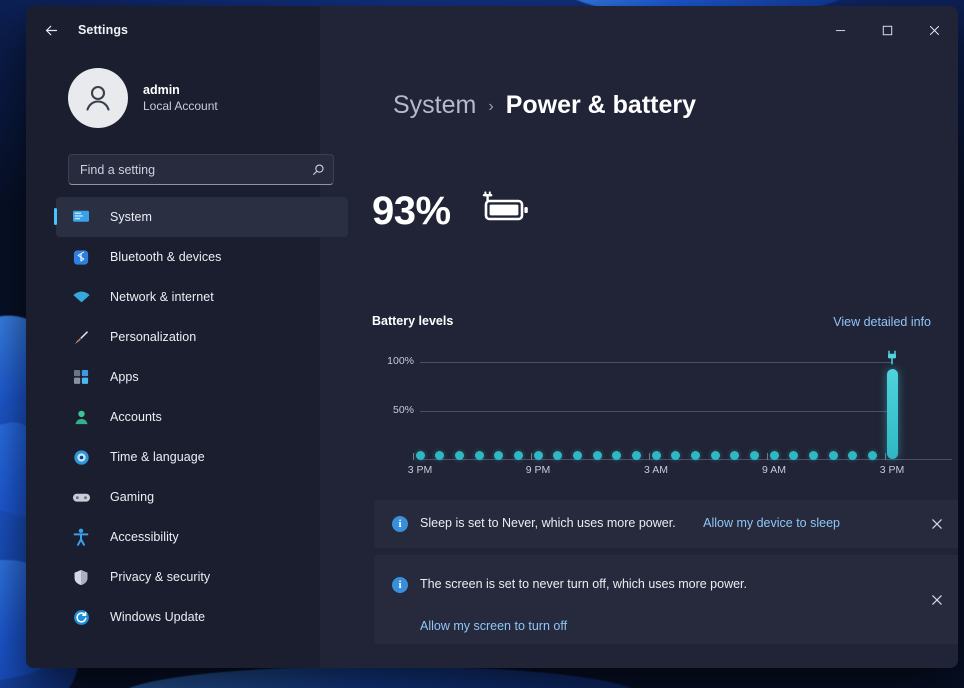 The image size is (964, 688). I want to click on sidebar-item-network-internet: Network & internet, so click(202, 297).